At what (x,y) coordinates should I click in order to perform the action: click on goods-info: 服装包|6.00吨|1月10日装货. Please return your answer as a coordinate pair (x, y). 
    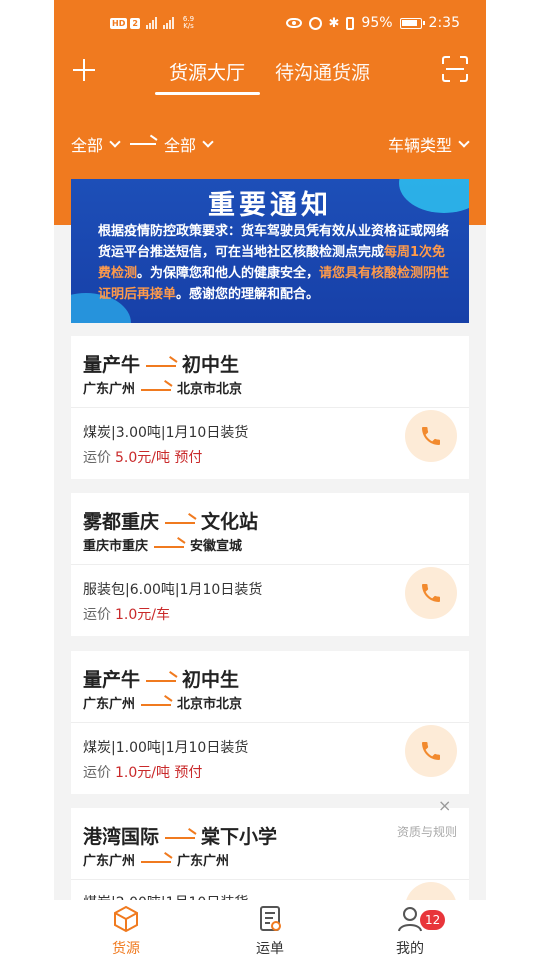
    Looking at the image, I should click on (173, 590).